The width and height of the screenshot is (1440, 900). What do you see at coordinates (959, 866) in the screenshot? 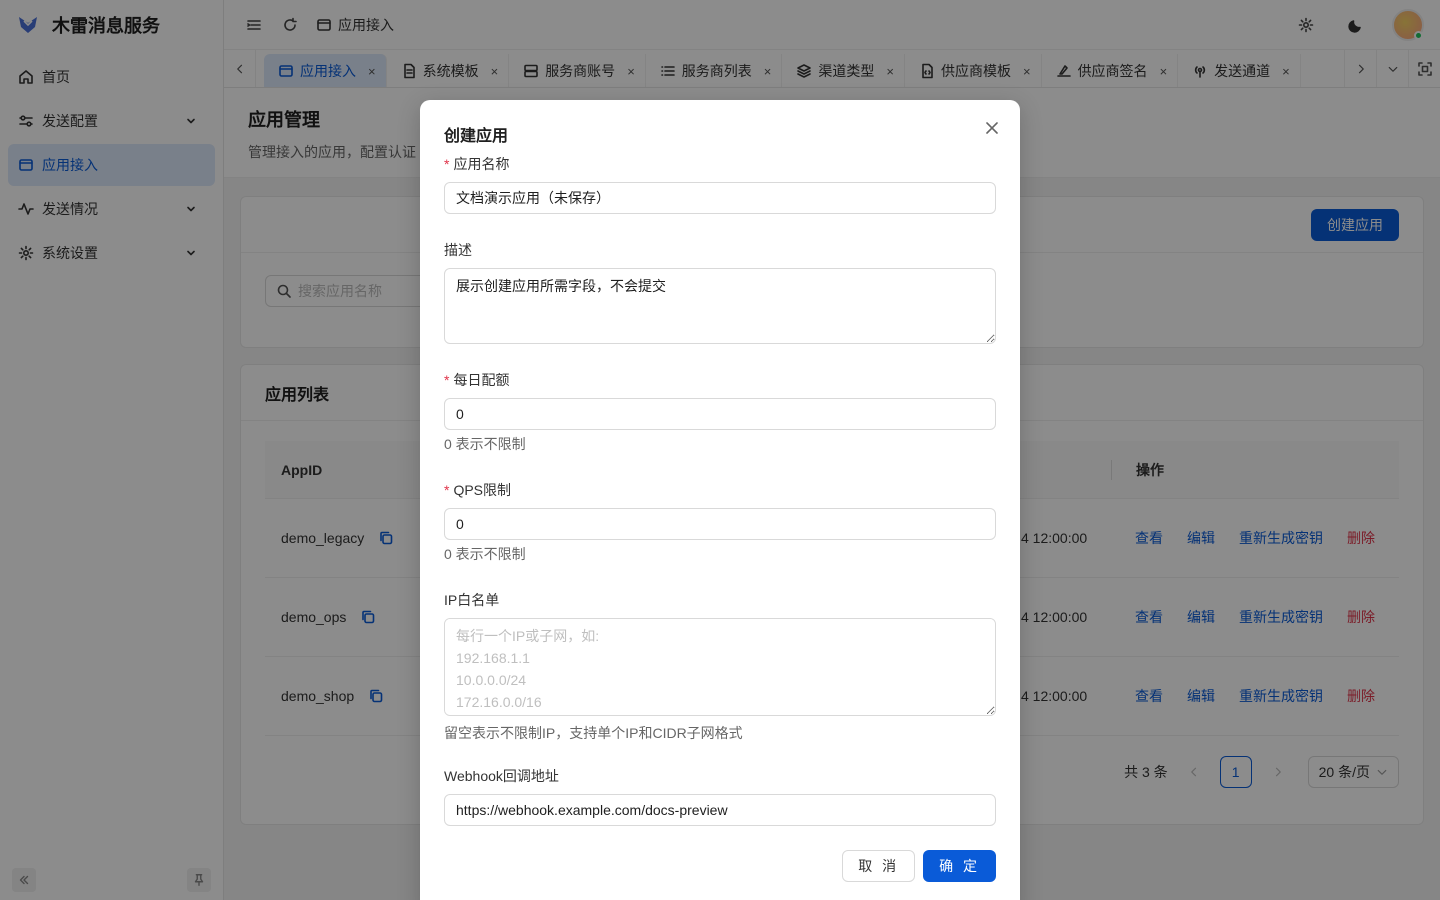
I see `confirm-button: 确 定` at bounding box center [959, 866].